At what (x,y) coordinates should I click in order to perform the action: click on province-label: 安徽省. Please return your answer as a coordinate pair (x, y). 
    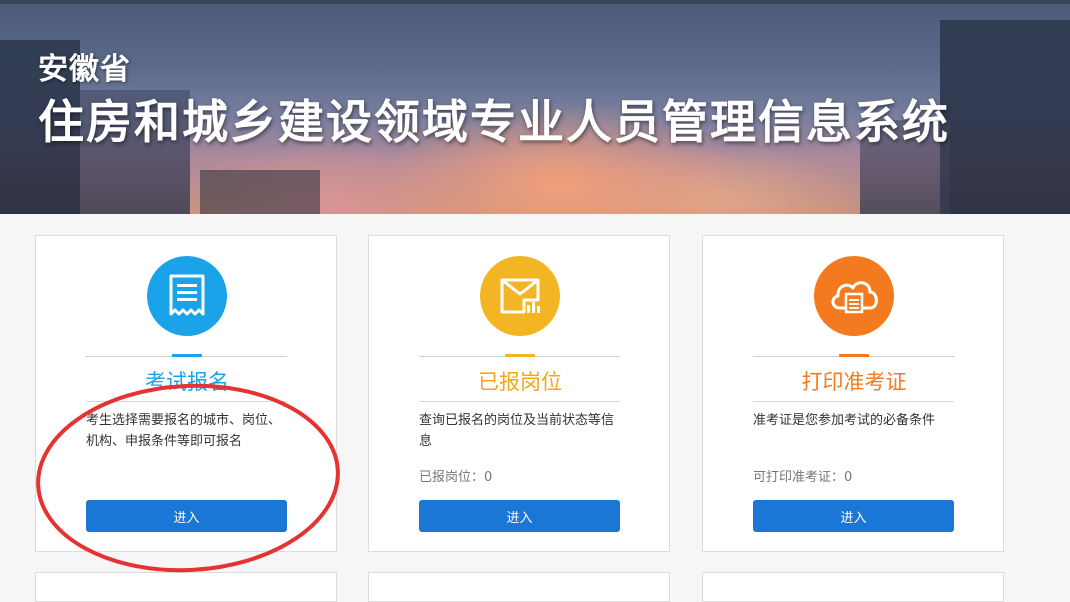
    Looking at the image, I should click on (84, 69).